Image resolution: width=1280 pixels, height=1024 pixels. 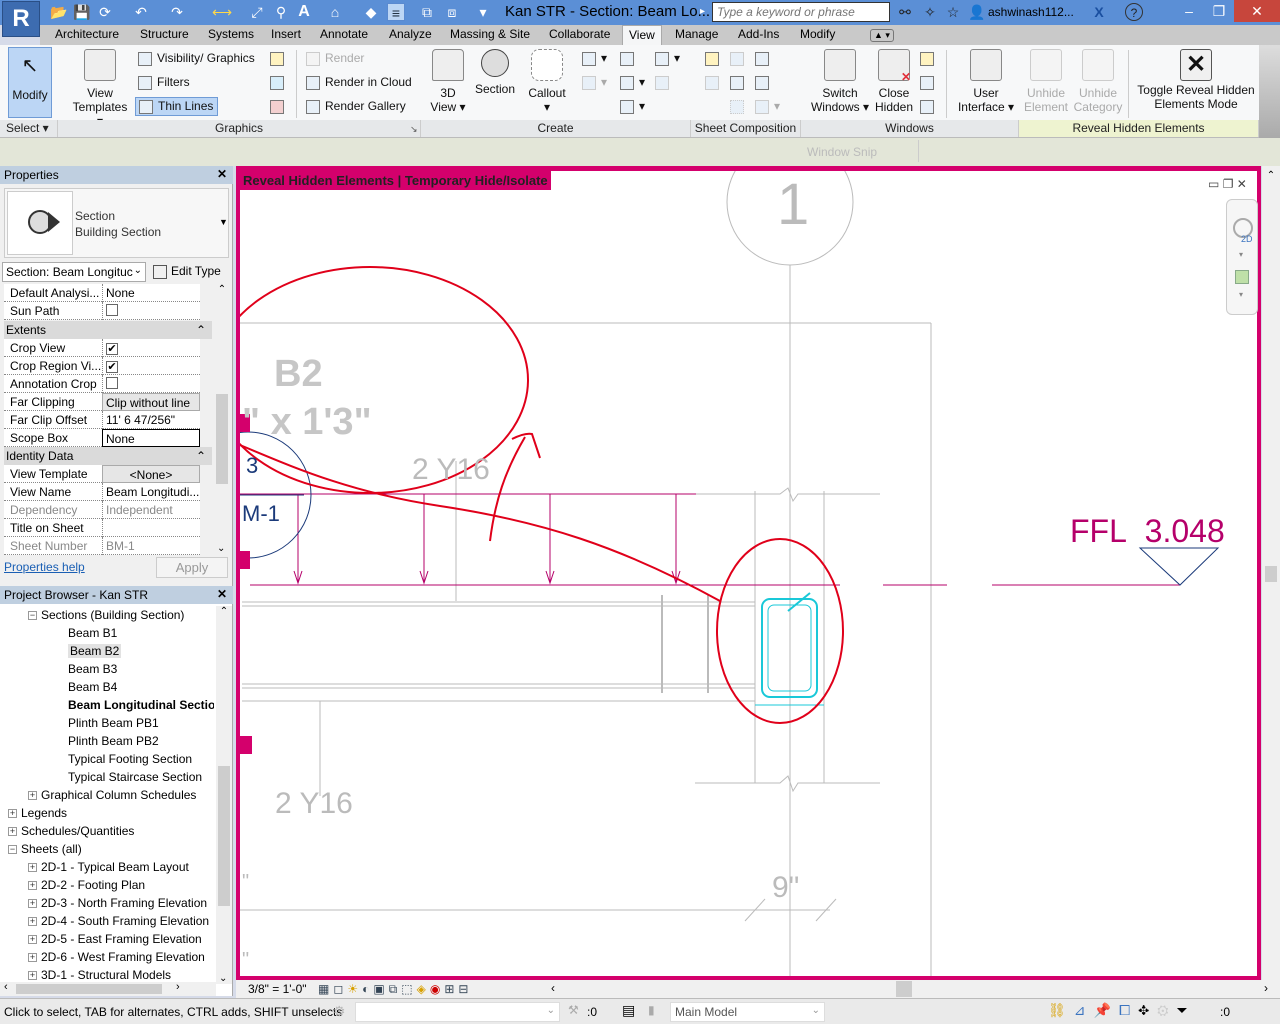 What do you see at coordinates (354, 989) in the screenshot?
I see `sun-path-icon: ☀` at bounding box center [354, 989].